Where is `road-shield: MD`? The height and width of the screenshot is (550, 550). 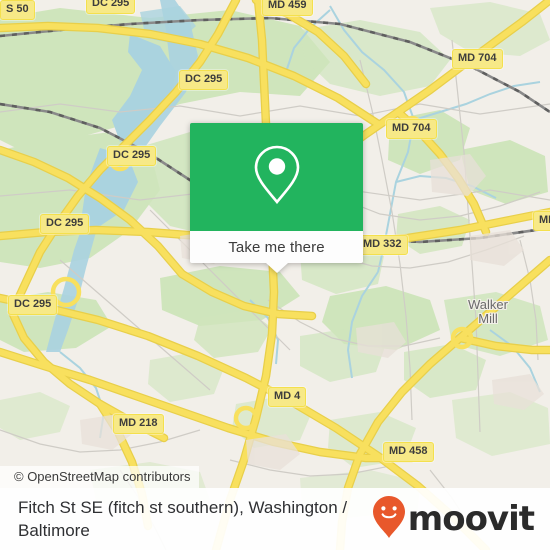 road-shield: MD is located at coordinates (541, 221).